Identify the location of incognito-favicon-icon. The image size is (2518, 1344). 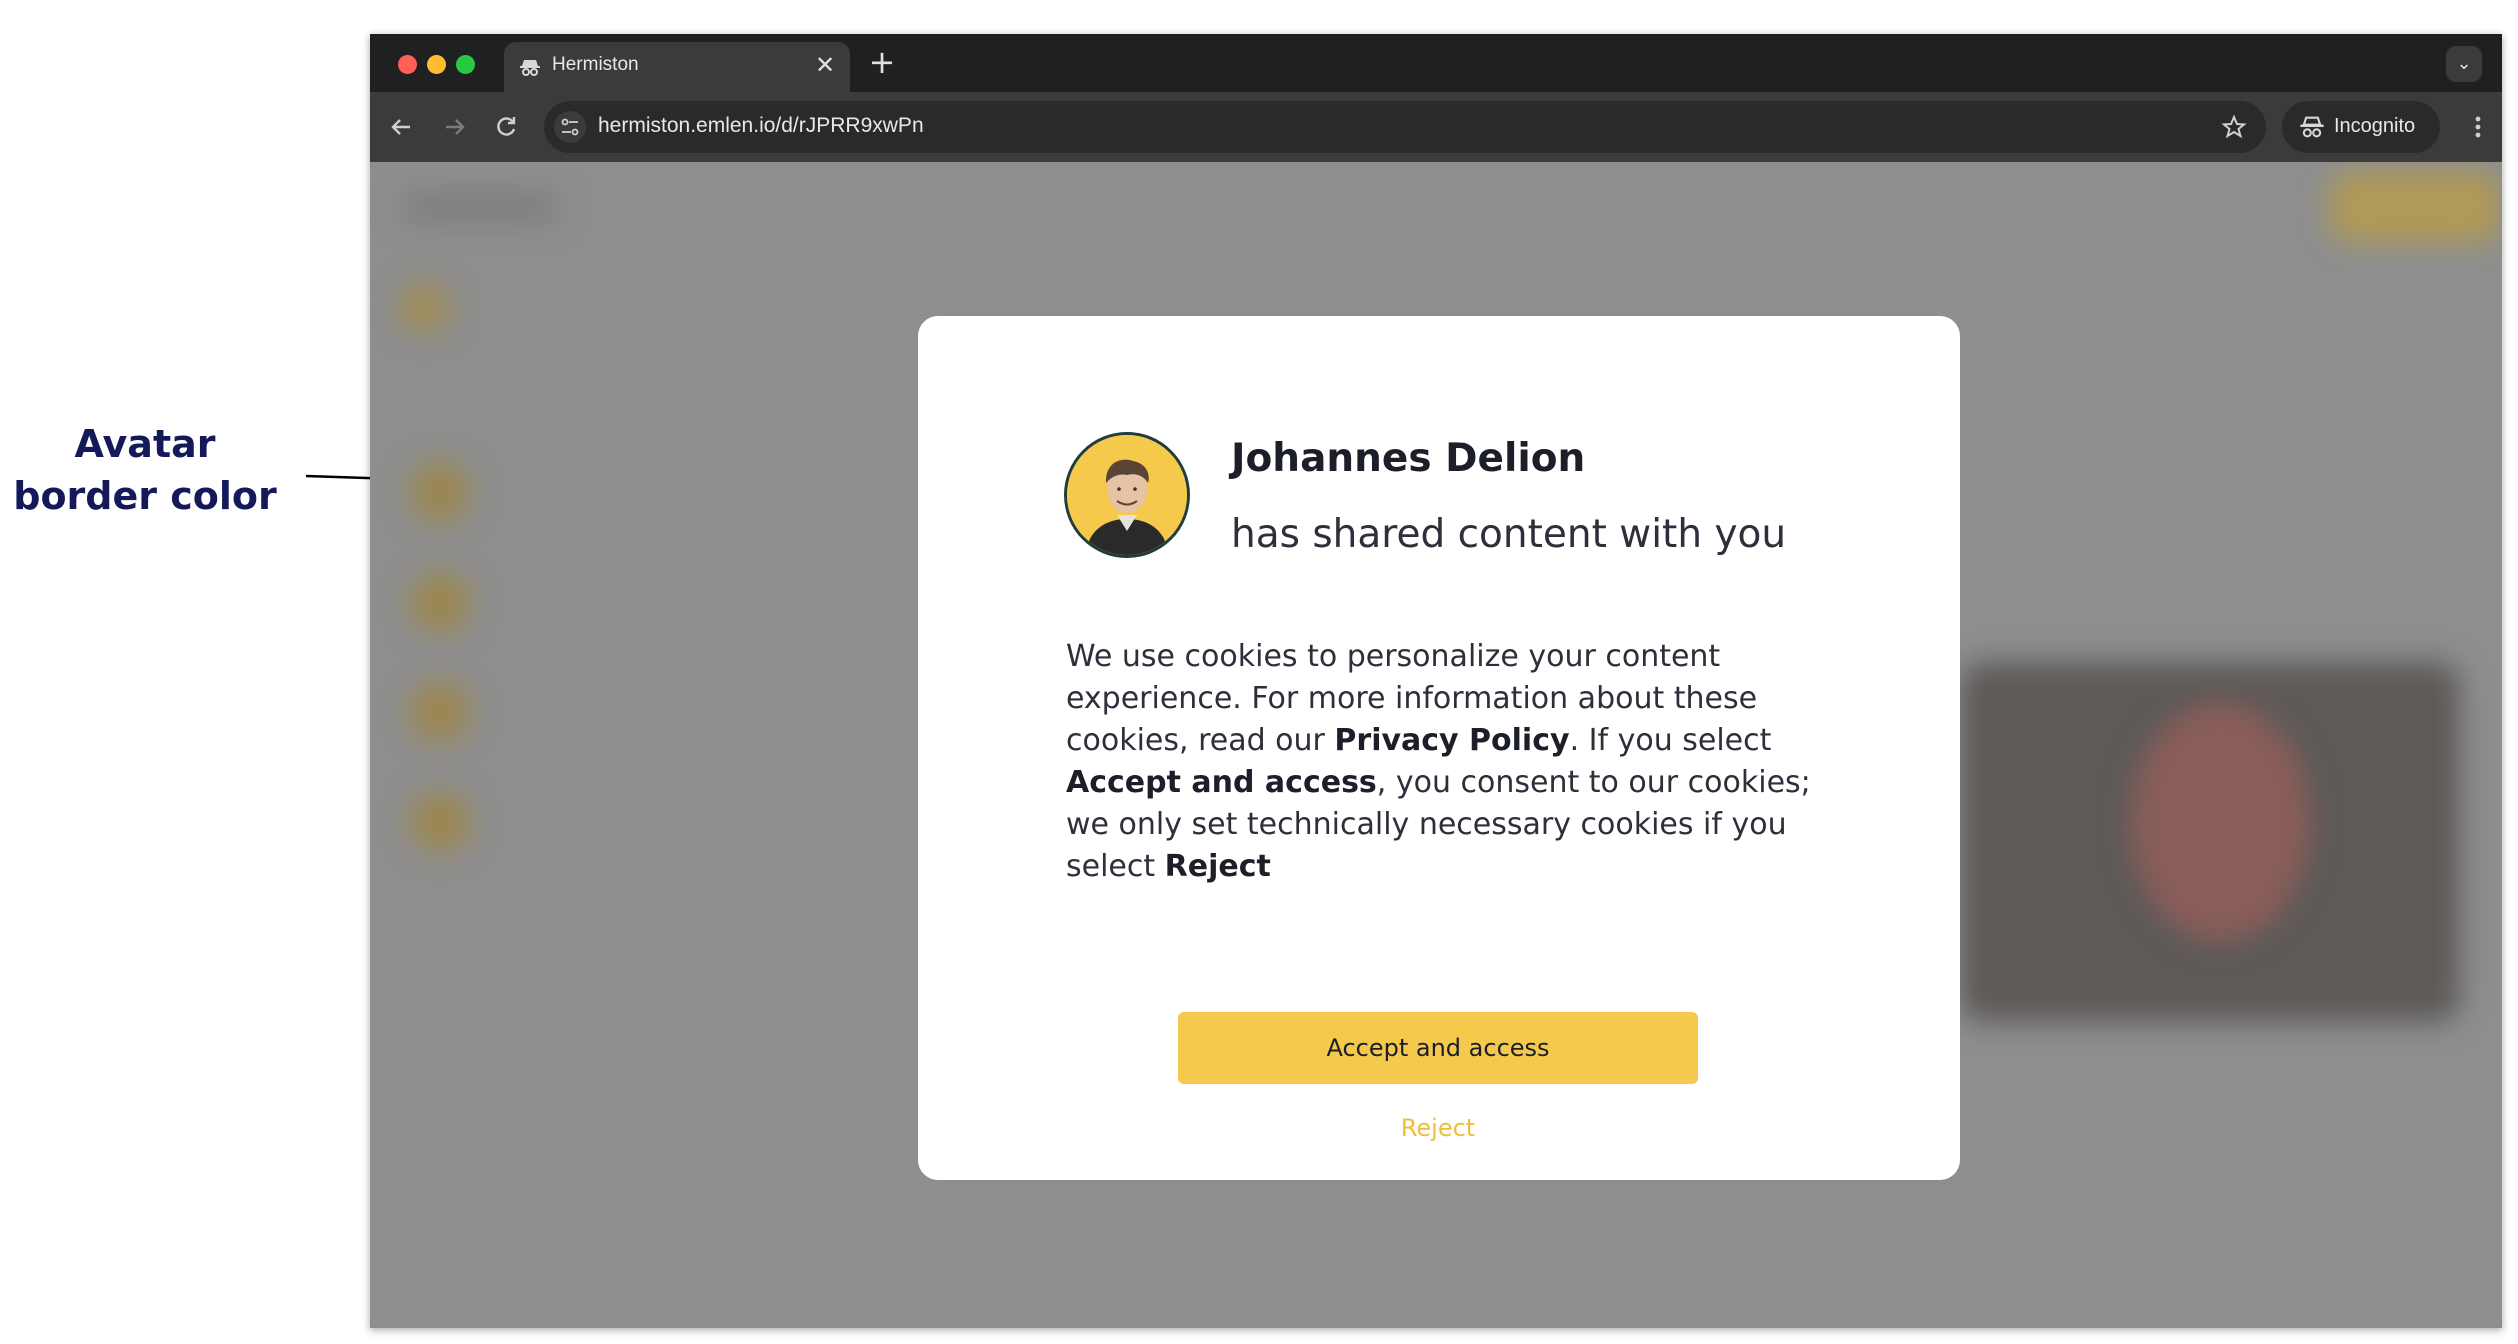
(530, 68).